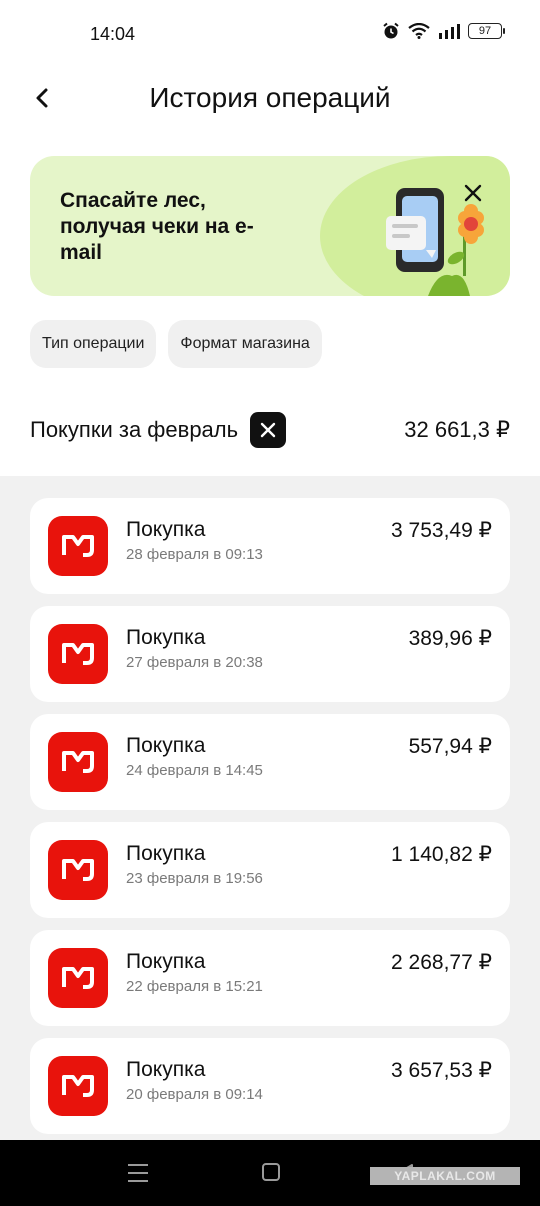 The height and width of the screenshot is (1206, 540). Describe the element at coordinates (138, 1173) in the screenshot. I see `recent-apps-button` at that location.